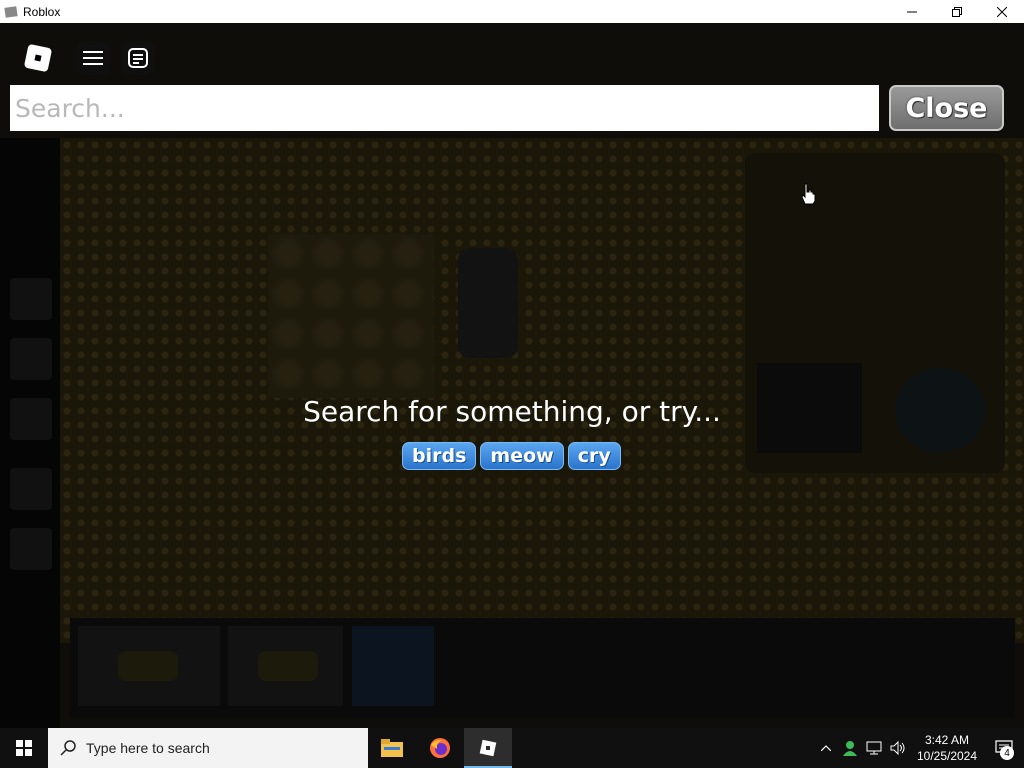 Image resolution: width=1024 pixels, height=768 pixels. I want to click on suggestion-list: birds meow cry, so click(511, 456).